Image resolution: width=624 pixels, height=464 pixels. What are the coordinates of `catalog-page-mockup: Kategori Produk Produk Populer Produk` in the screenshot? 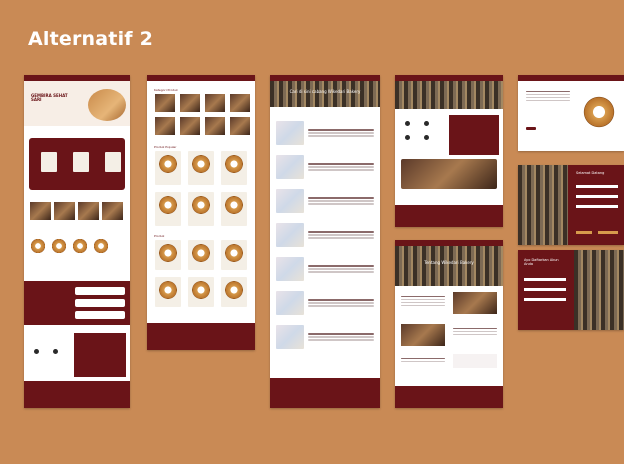 It's located at (201, 212).